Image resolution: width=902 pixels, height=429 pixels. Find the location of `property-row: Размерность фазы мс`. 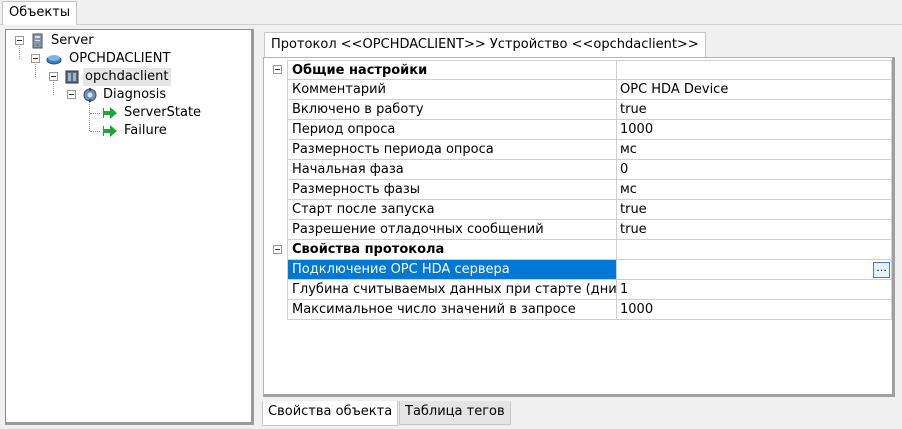

property-row: Размерность фазы мс is located at coordinates (581, 190).